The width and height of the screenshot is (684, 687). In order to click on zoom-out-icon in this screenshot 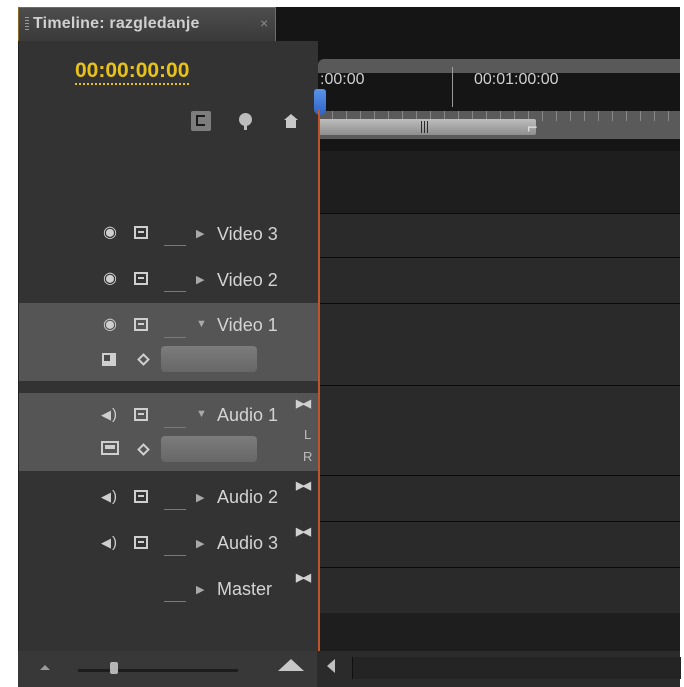, I will do `click(45, 667)`.